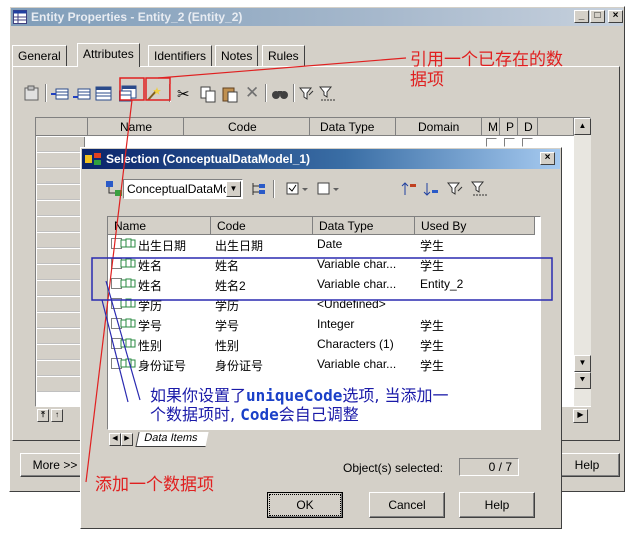  I want to click on selection-close-button: ×, so click(547, 158).